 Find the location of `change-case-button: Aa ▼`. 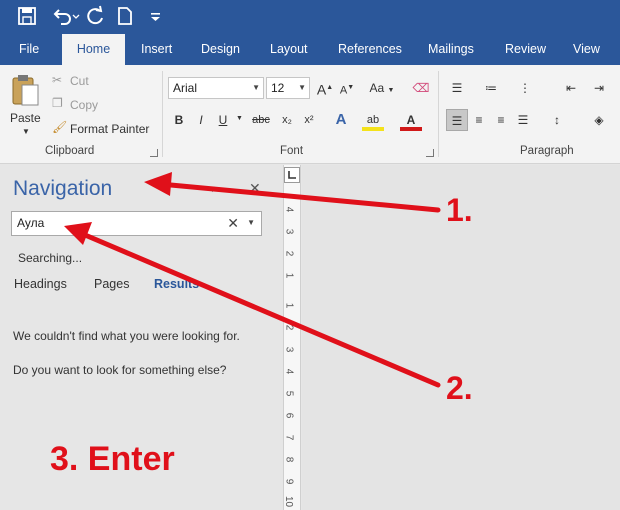

change-case-button: Aa ▼ is located at coordinates (382, 88).